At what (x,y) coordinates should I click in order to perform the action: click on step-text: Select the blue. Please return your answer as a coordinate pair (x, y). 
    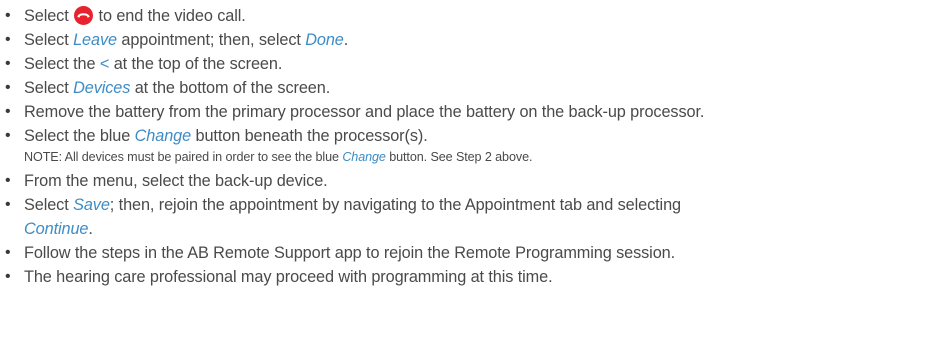
    Looking at the image, I should click on (79, 136).